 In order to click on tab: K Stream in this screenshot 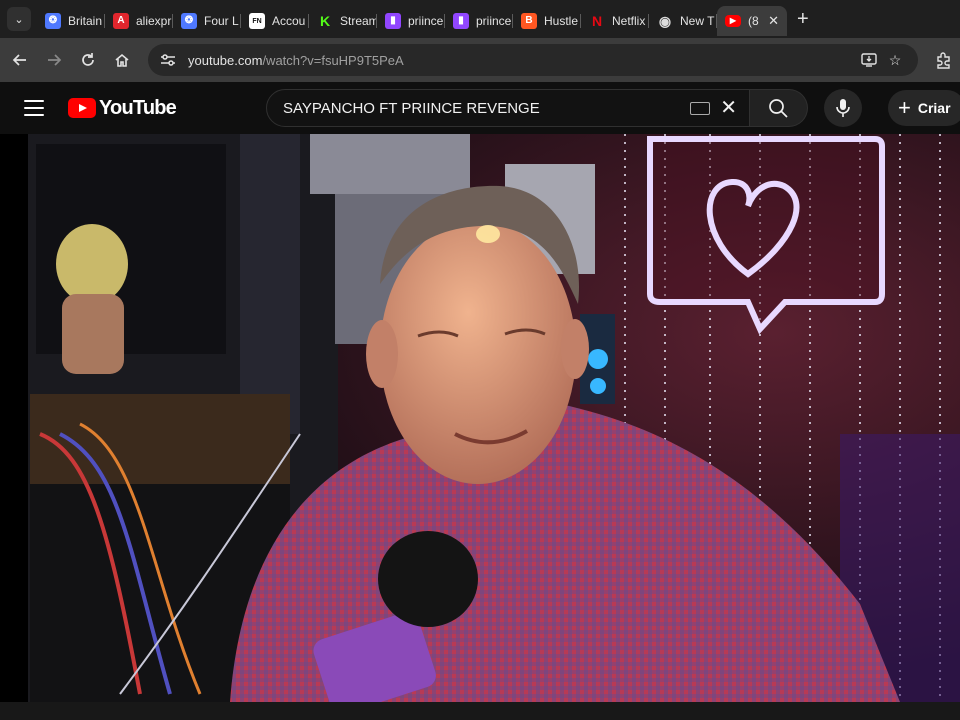, I will do `click(343, 21)`.